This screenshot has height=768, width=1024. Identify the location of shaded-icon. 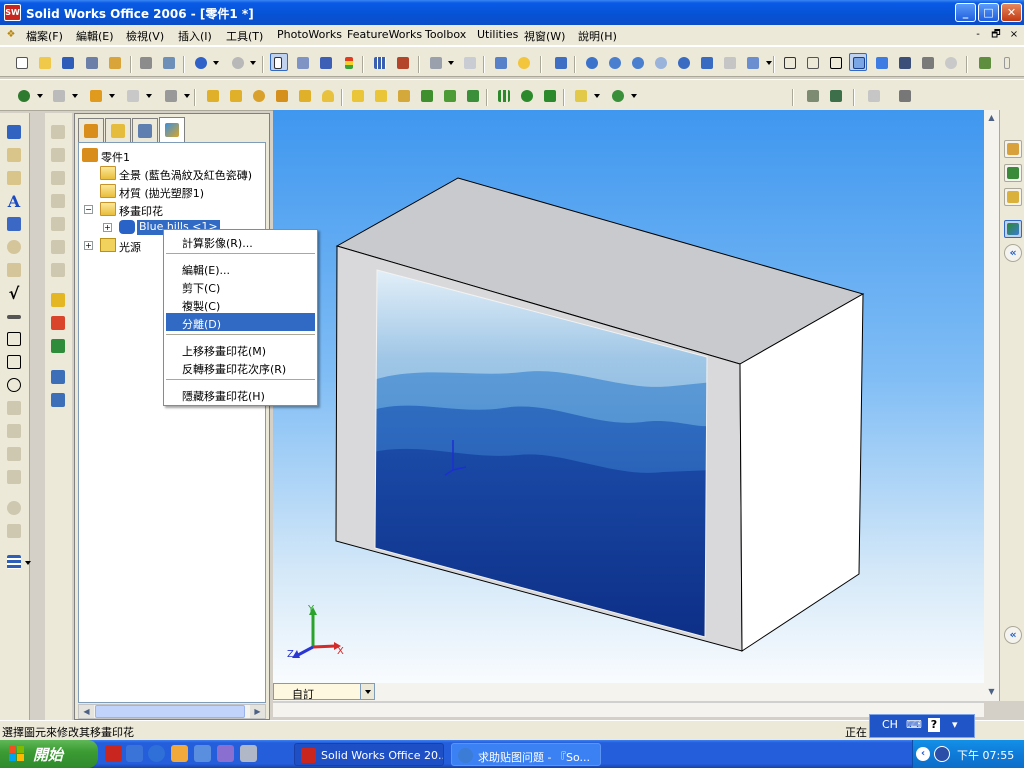
(881, 62).